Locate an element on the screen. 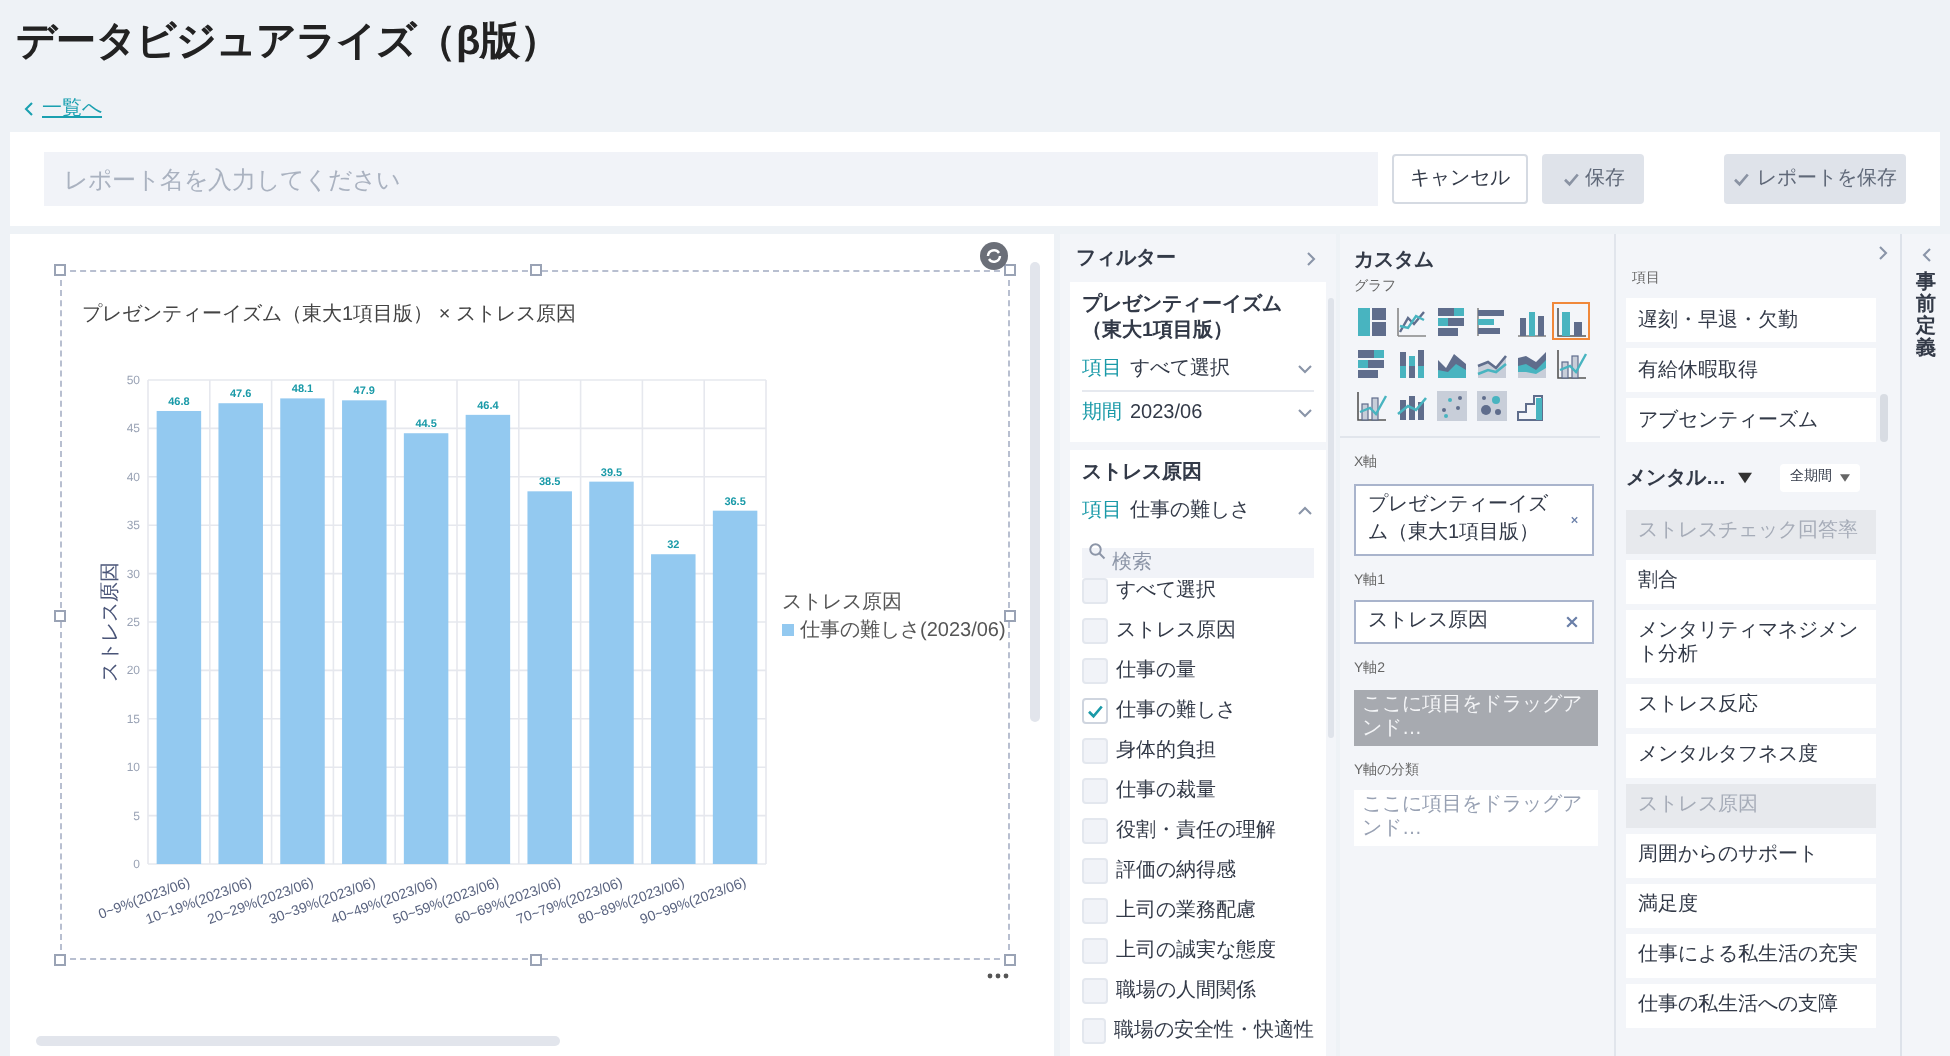  caret-icon is located at coordinates (1745, 478).